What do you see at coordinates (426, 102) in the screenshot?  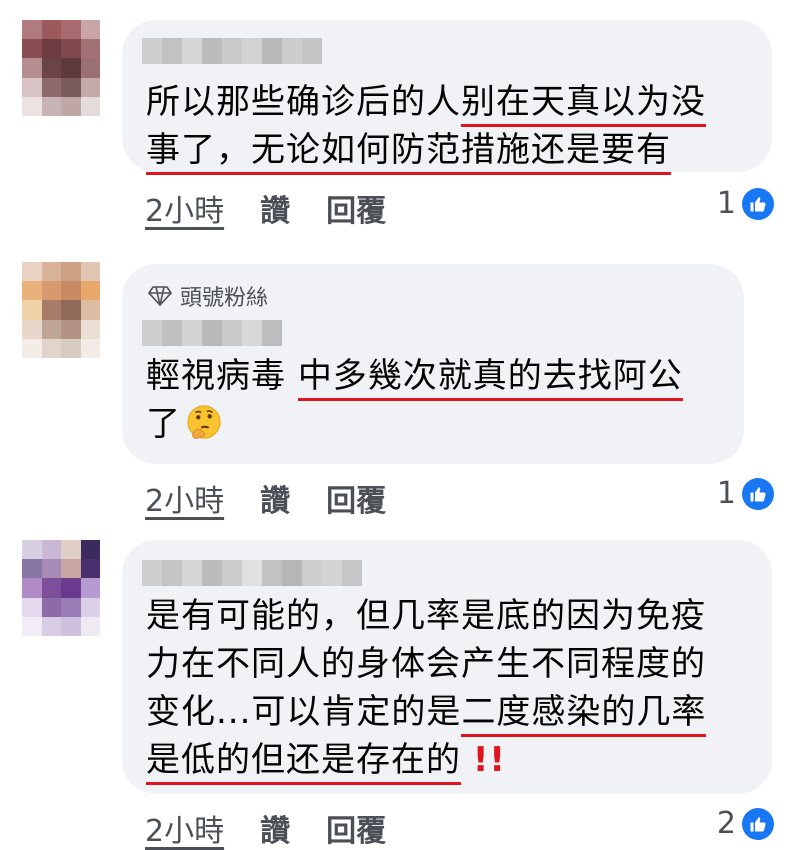 I see `comment-line: 所以那些确诊后的人别在天真以为没` at bounding box center [426, 102].